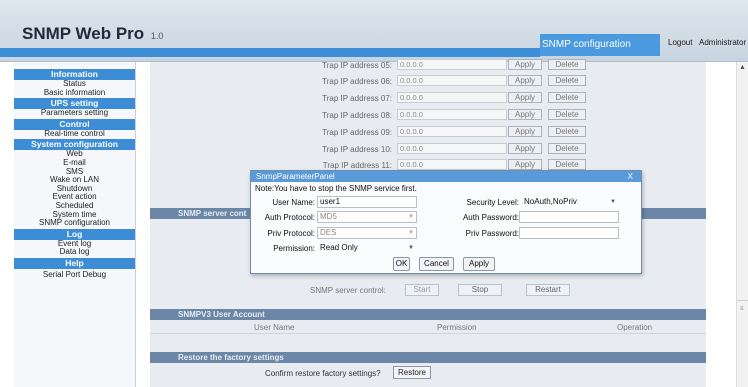 The width and height of the screenshot is (748, 387). Describe the element at coordinates (446, 176) in the screenshot. I see `dialog-title-bar: SnmpParameterPanel X` at that location.